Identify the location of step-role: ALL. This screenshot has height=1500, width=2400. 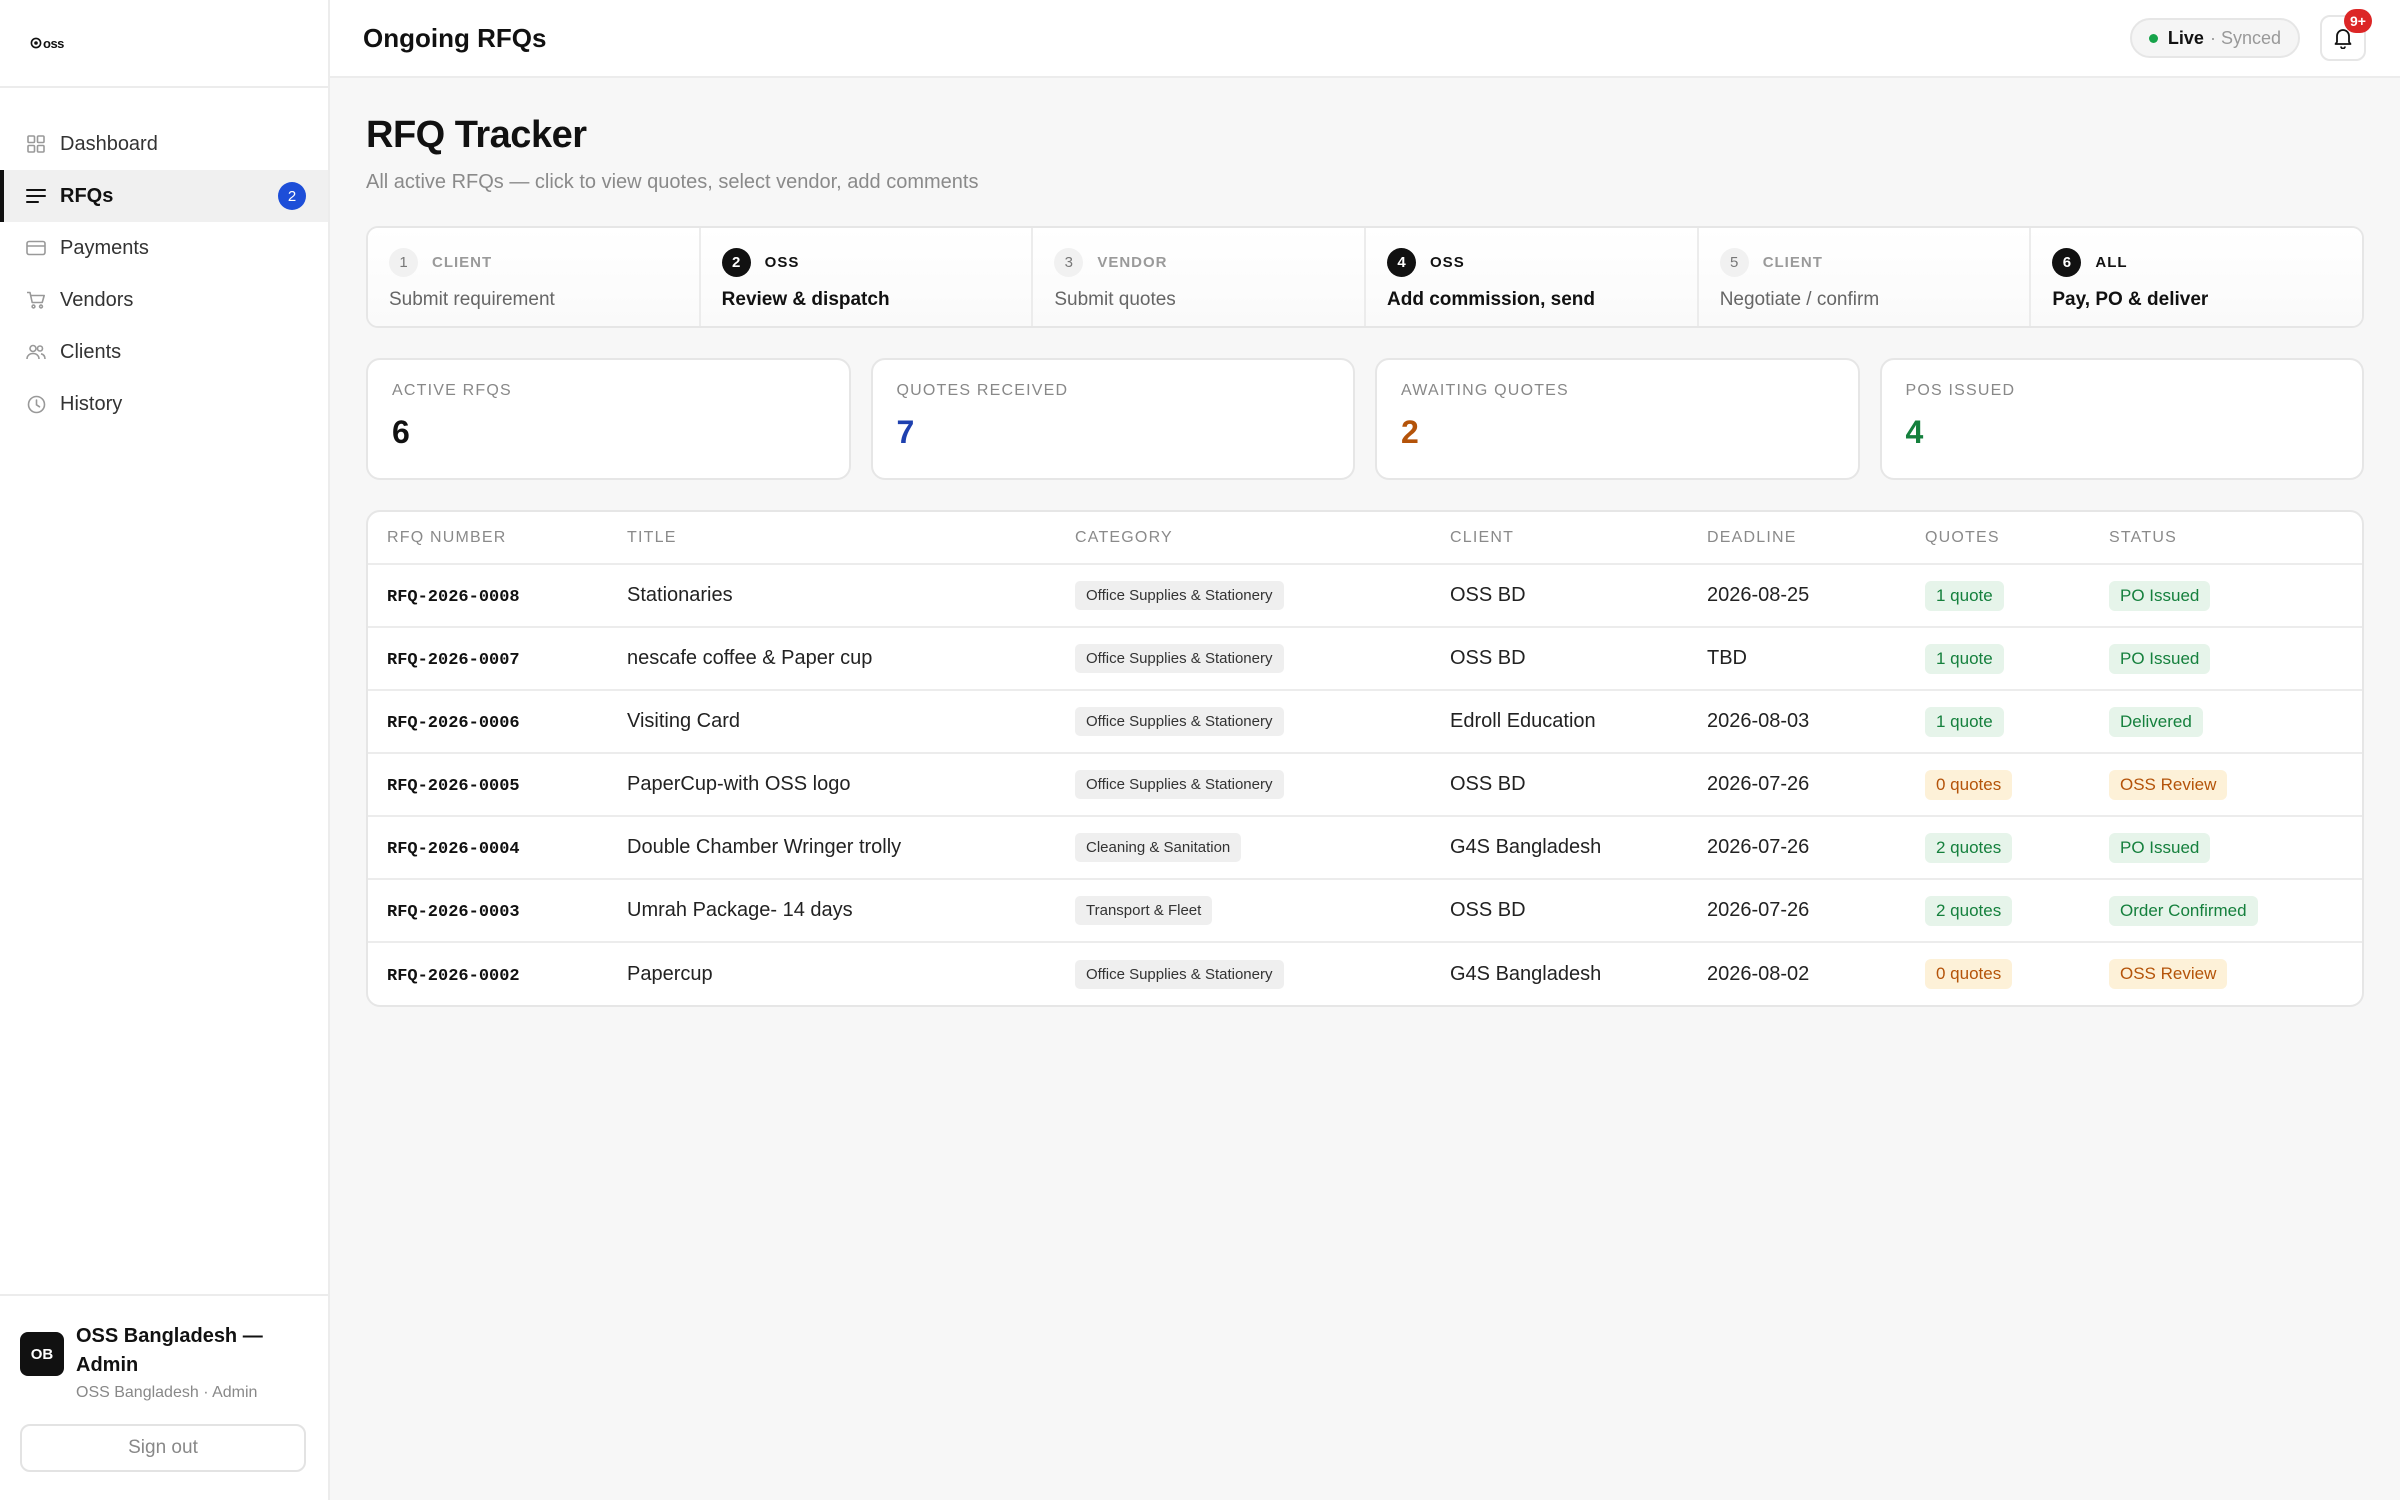
(2111, 262).